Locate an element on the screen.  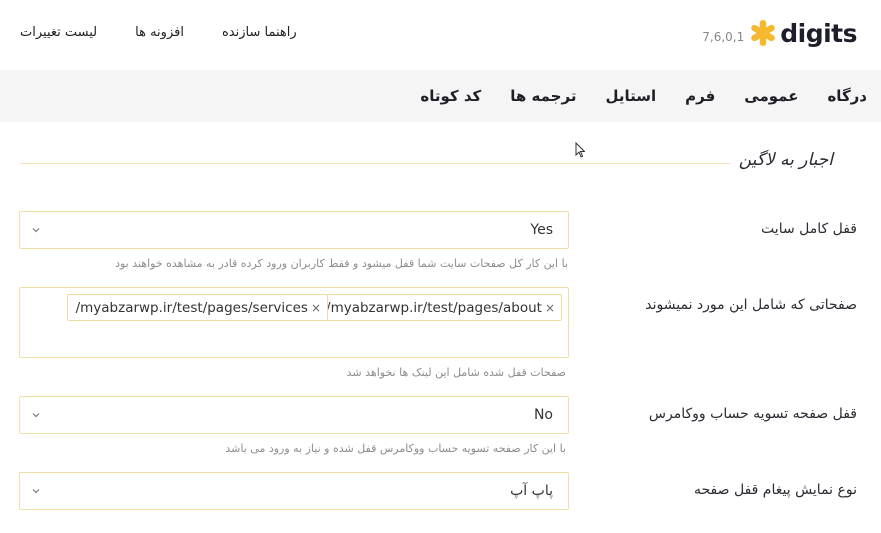
asterisk-logo-icon is located at coordinates (763, 33).